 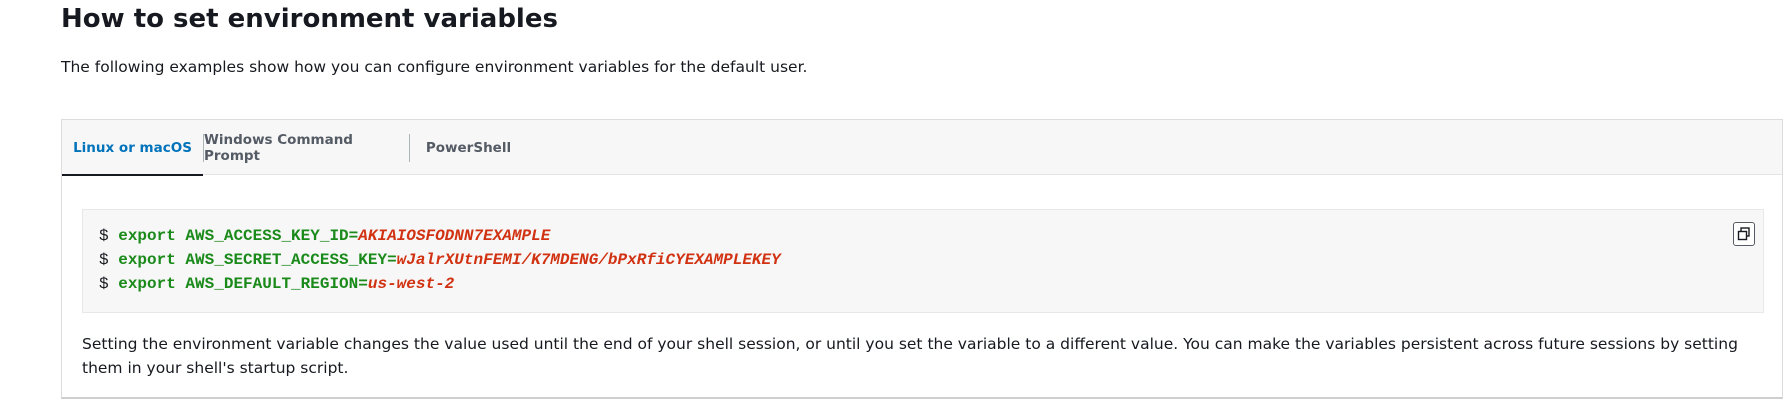 I want to click on copy-button, so click(x=1744, y=234).